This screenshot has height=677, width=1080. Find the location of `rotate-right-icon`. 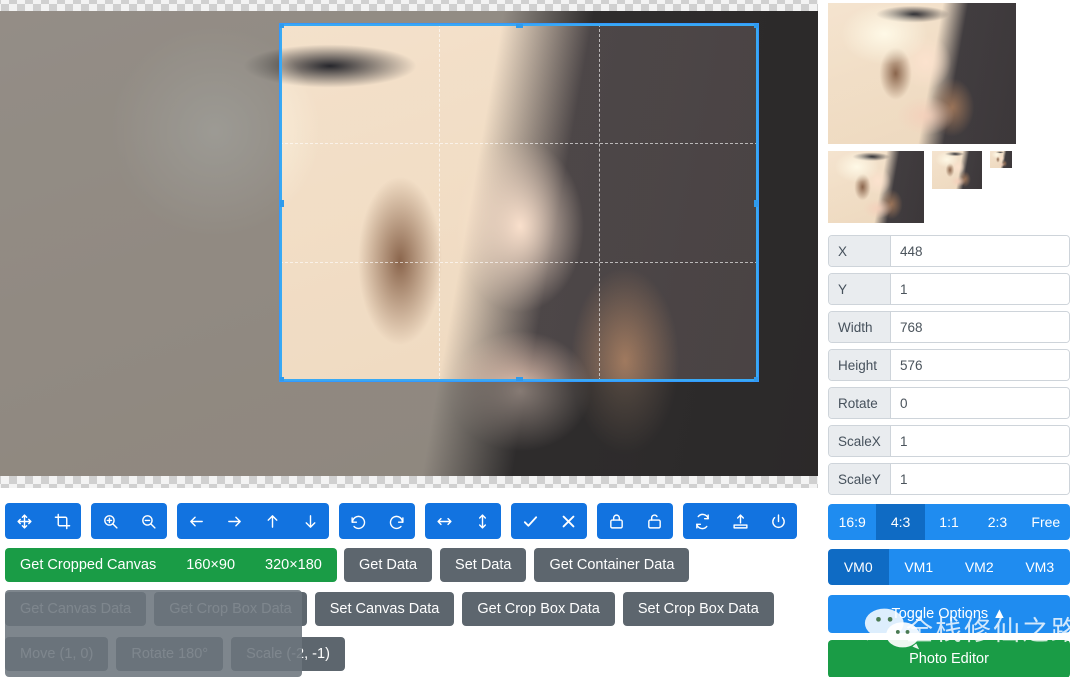

rotate-right-icon is located at coordinates (396, 521).